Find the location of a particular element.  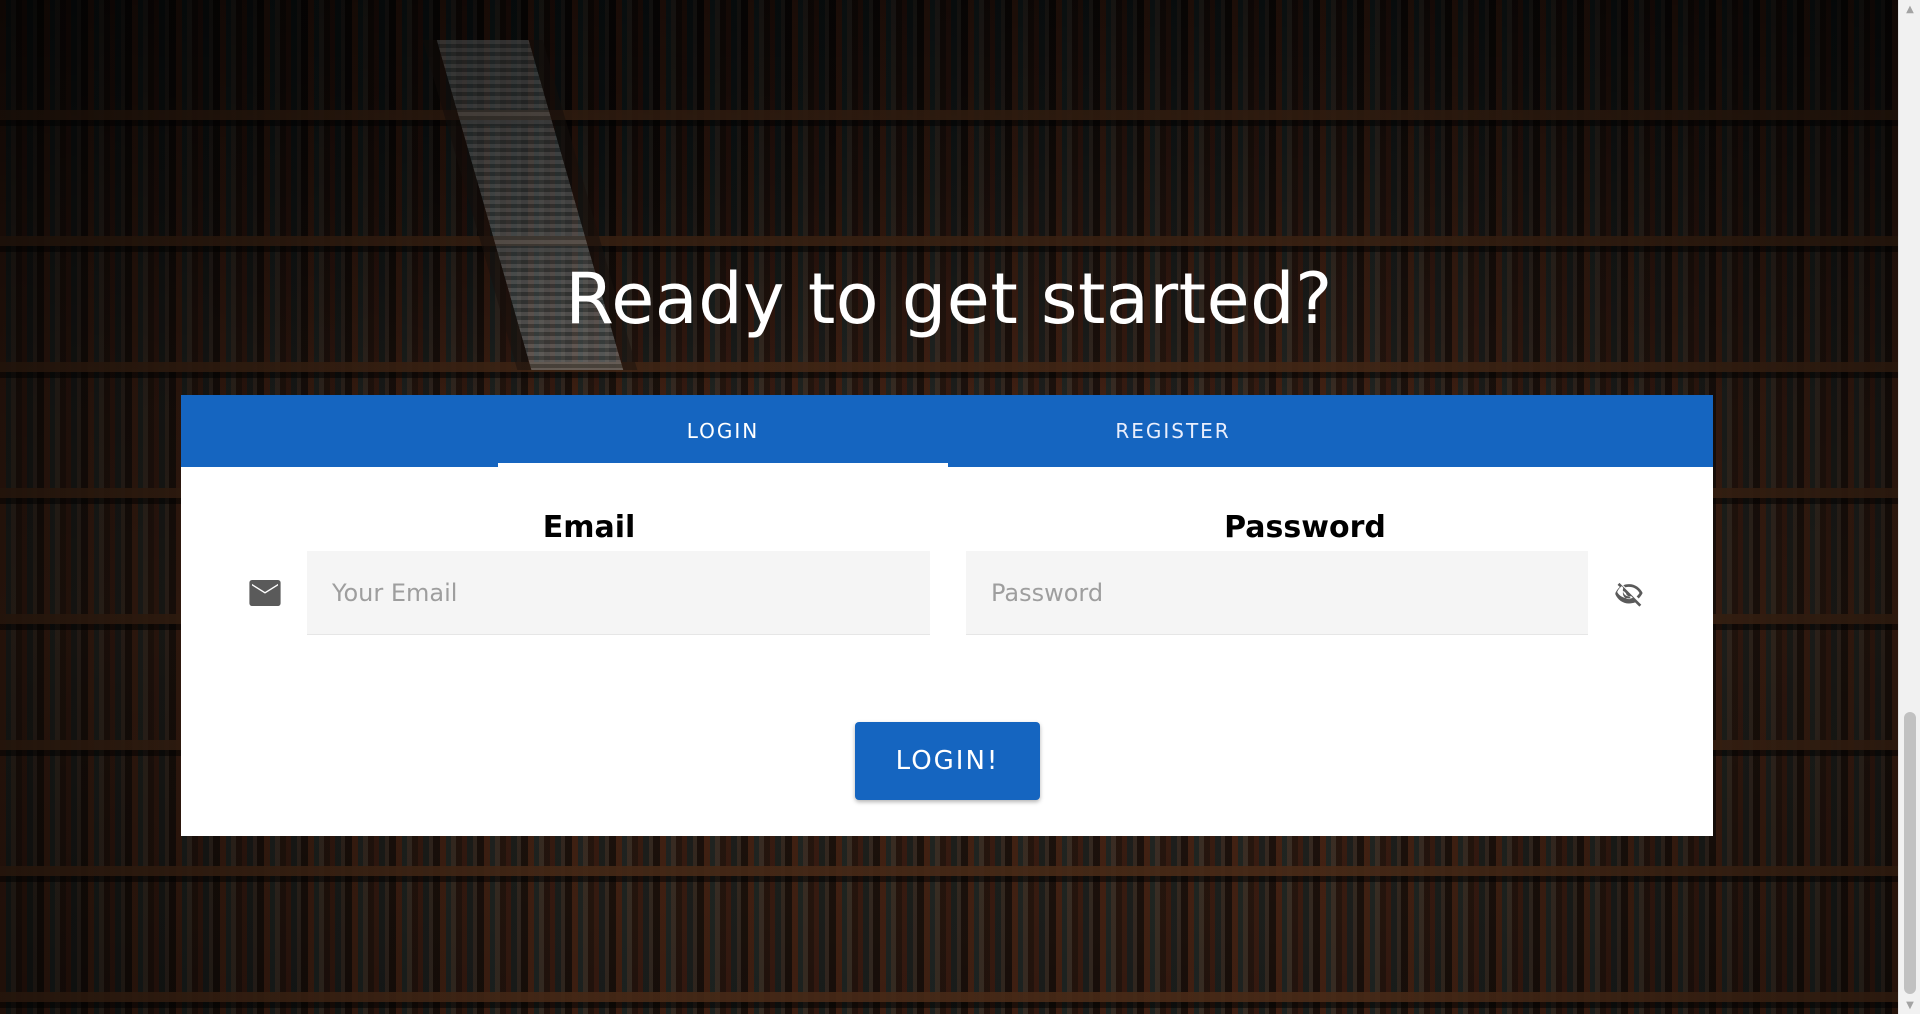

login-submit-button: LOGIN! is located at coordinates (947, 761).